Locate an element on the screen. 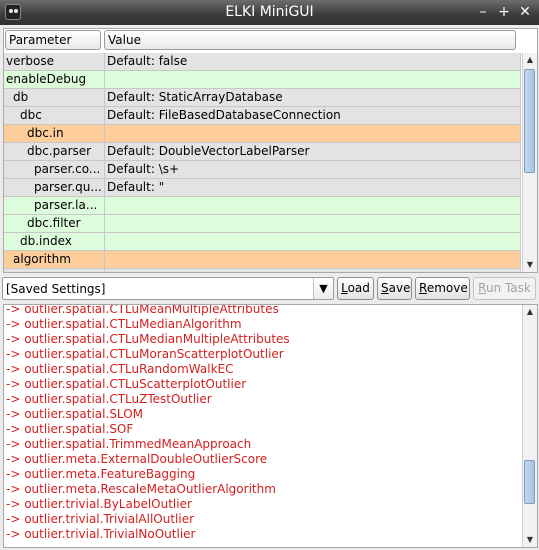 The width and height of the screenshot is (539, 550). parameter-scrollbar: ▲ ▼ is located at coordinates (529, 162).